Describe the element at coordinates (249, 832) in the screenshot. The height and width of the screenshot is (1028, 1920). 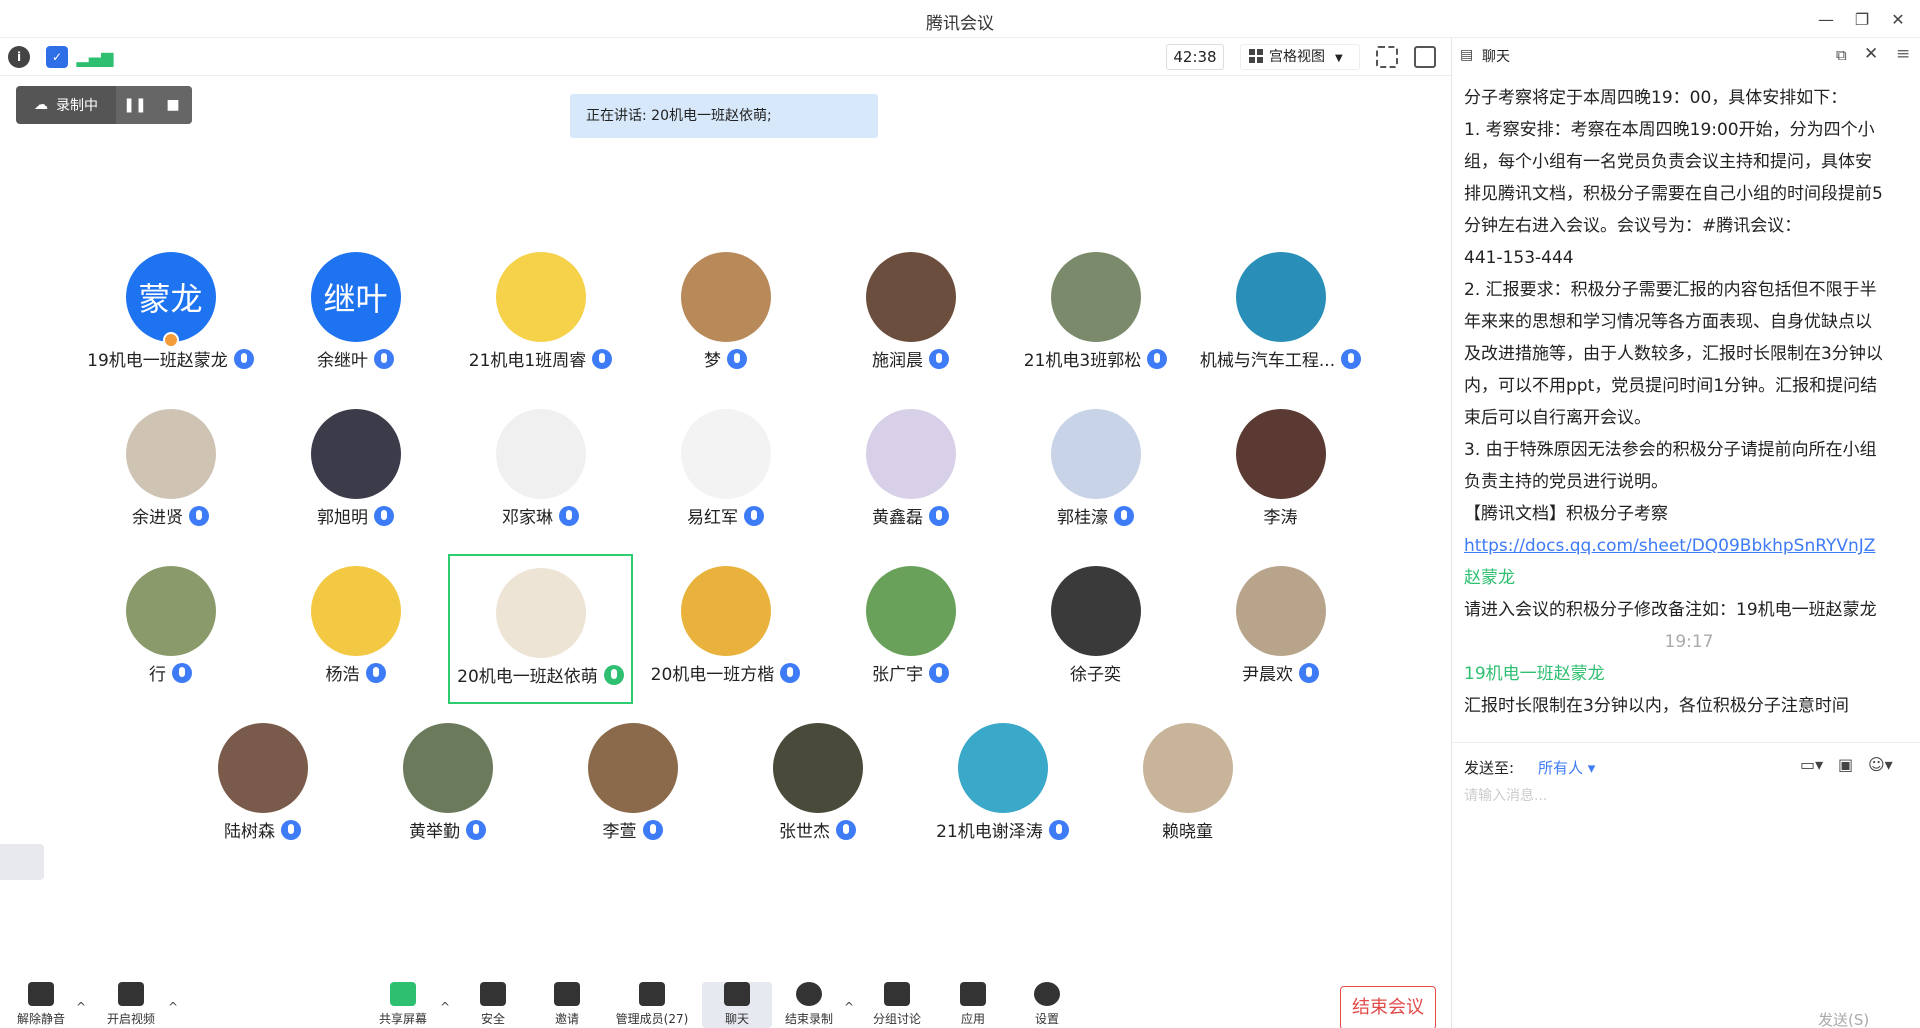
I see `participant-name-text: 陆树森` at that location.